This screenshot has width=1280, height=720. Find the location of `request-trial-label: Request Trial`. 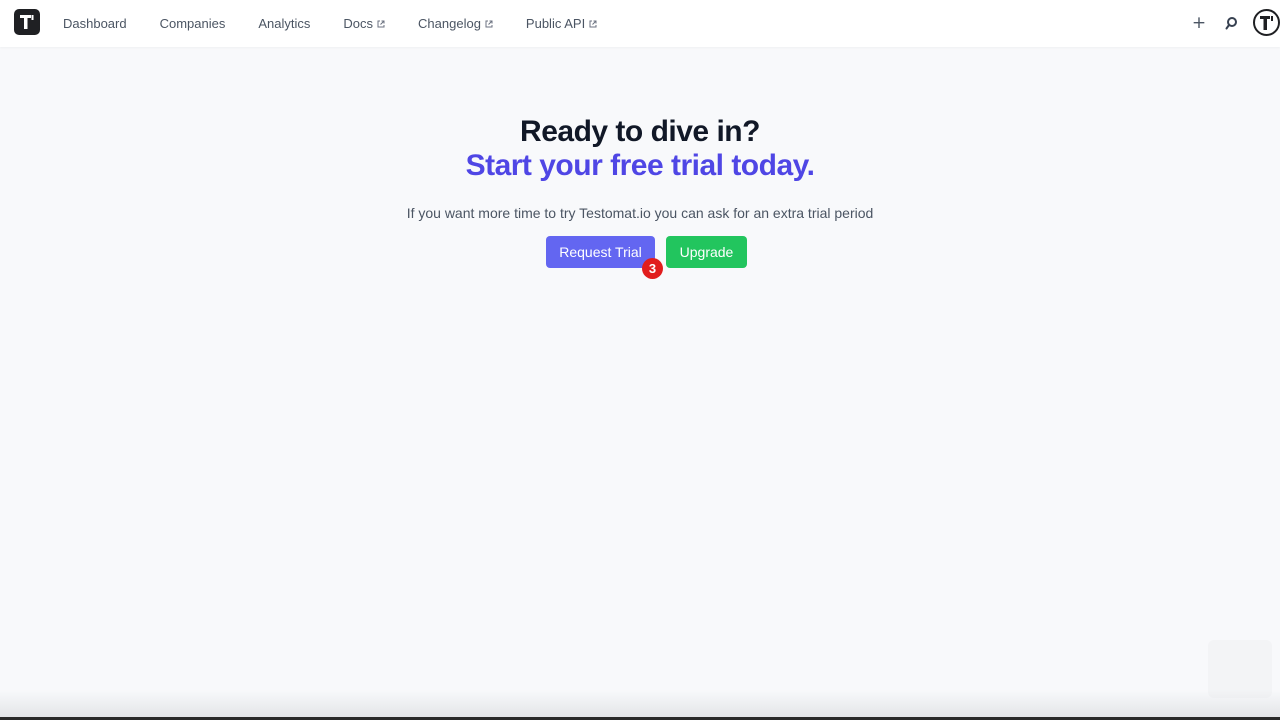

request-trial-label: Request Trial is located at coordinates (600, 252).